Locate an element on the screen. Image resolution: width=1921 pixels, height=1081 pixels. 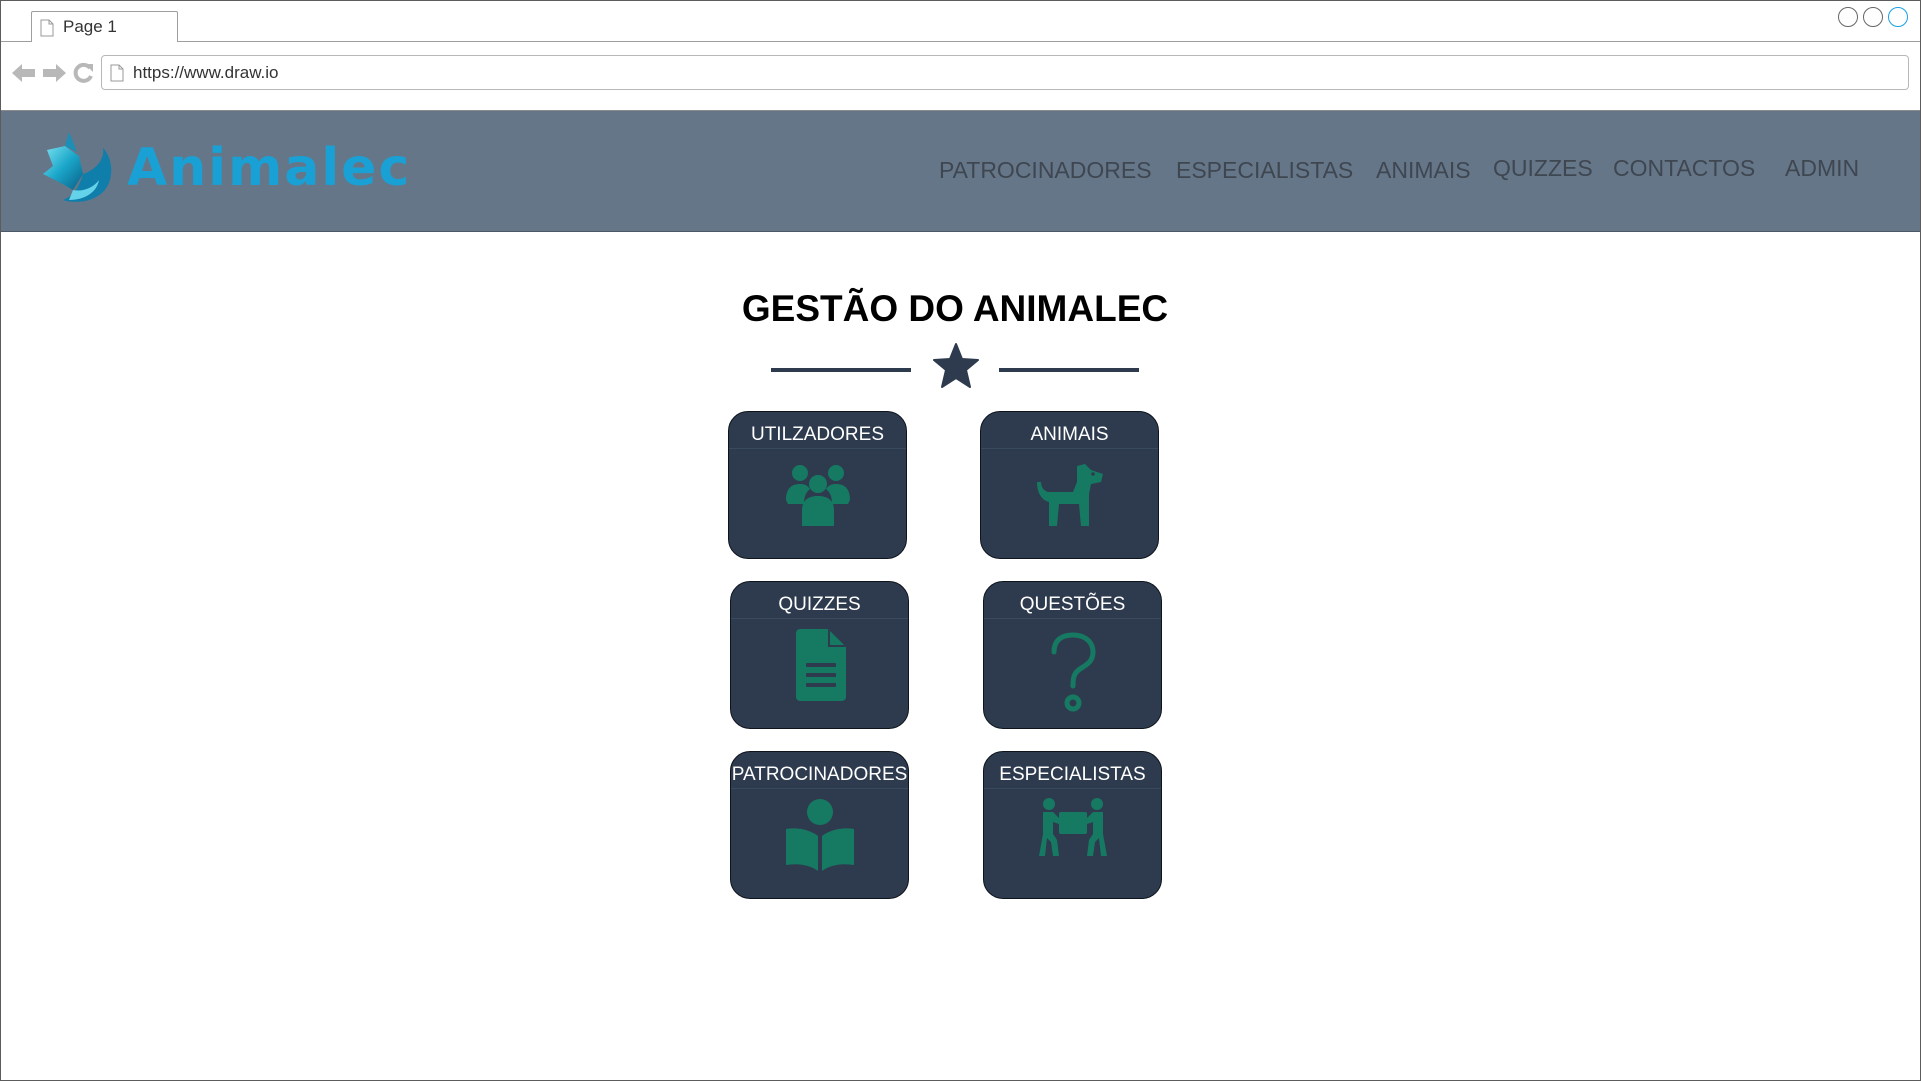
card-label: QUIZZES is located at coordinates (819, 604).